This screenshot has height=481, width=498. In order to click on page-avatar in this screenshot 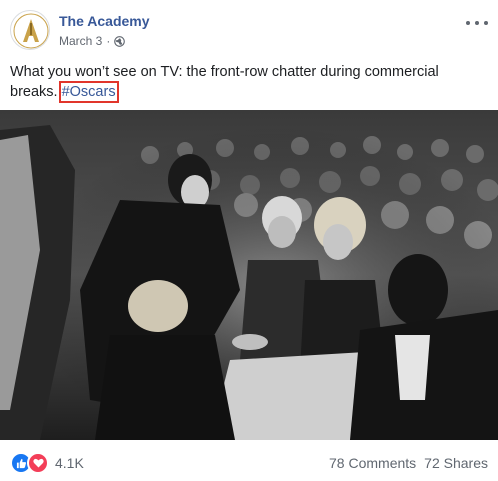, I will do `click(30, 30)`.